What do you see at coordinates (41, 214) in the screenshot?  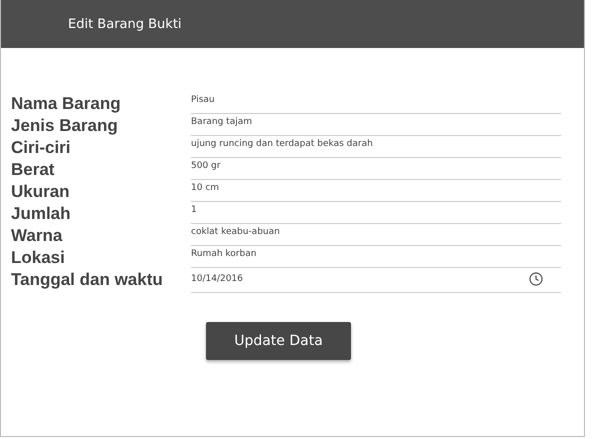 I see `field-label: Jumlah` at bounding box center [41, 214].